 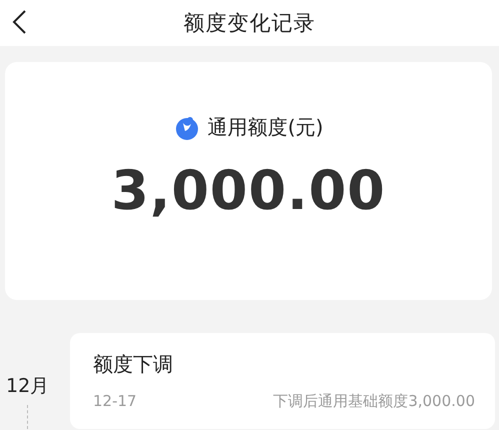 What do you see at coordinates (115, 401) in the screenshot?
I see `record-date: 12-17` at bounding box center [115, 401].